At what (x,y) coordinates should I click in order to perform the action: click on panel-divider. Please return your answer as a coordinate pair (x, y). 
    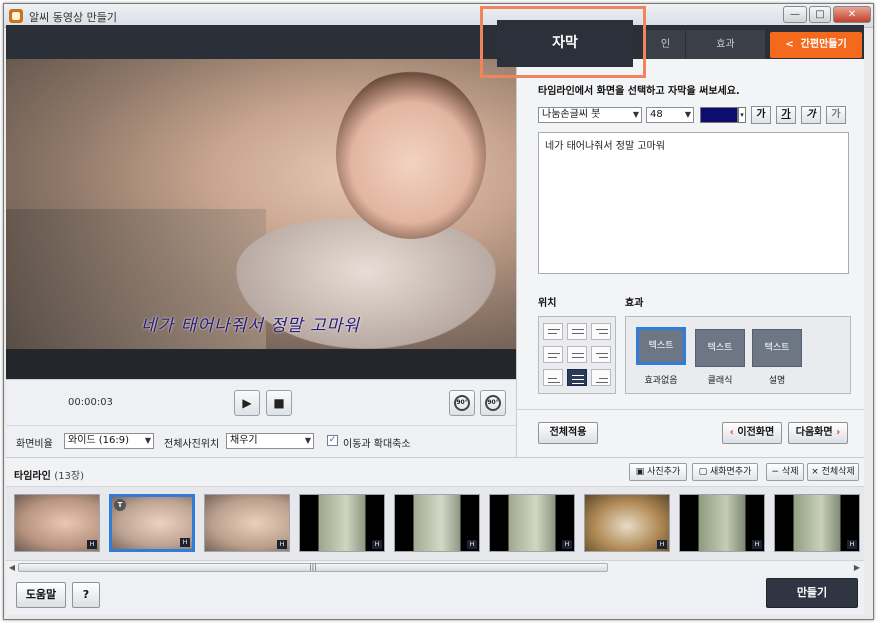
    Looking at the image, I should click on (690, 409).